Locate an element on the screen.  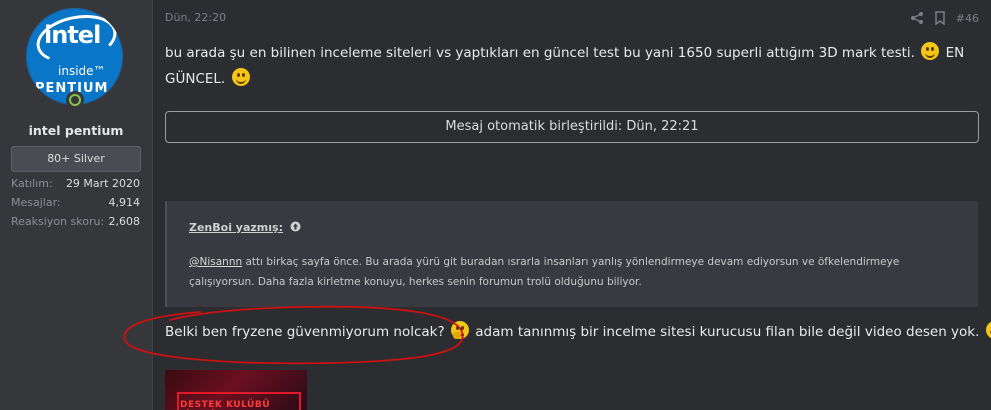
stat-messages: Mesajlar: 4,914 is located at coordinates (75, 204).